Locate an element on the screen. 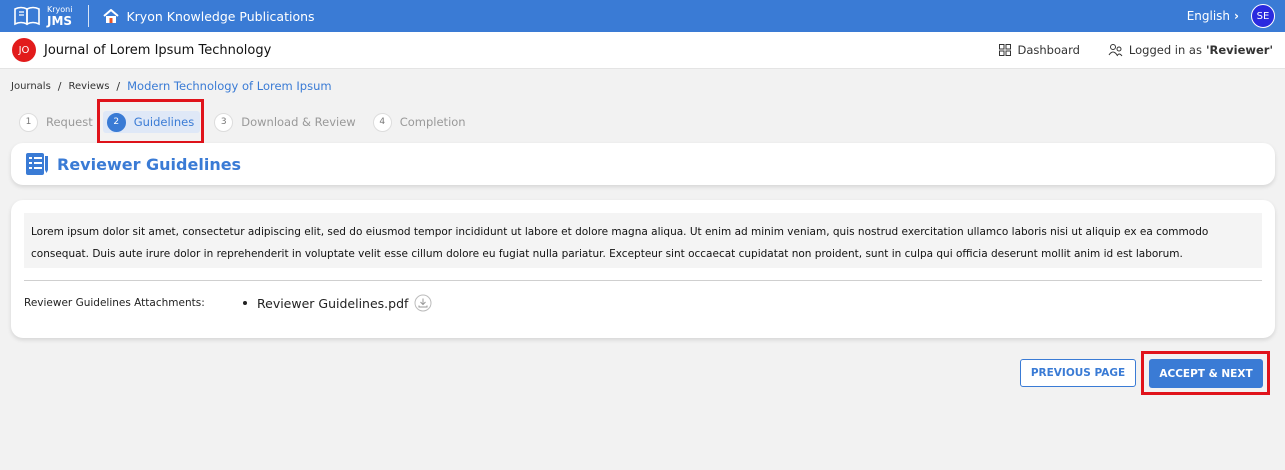 This screenshot has width=1285, height=470. attachment-item: Reviewer Guidelines.pdf is located at coordinates (337, 303).